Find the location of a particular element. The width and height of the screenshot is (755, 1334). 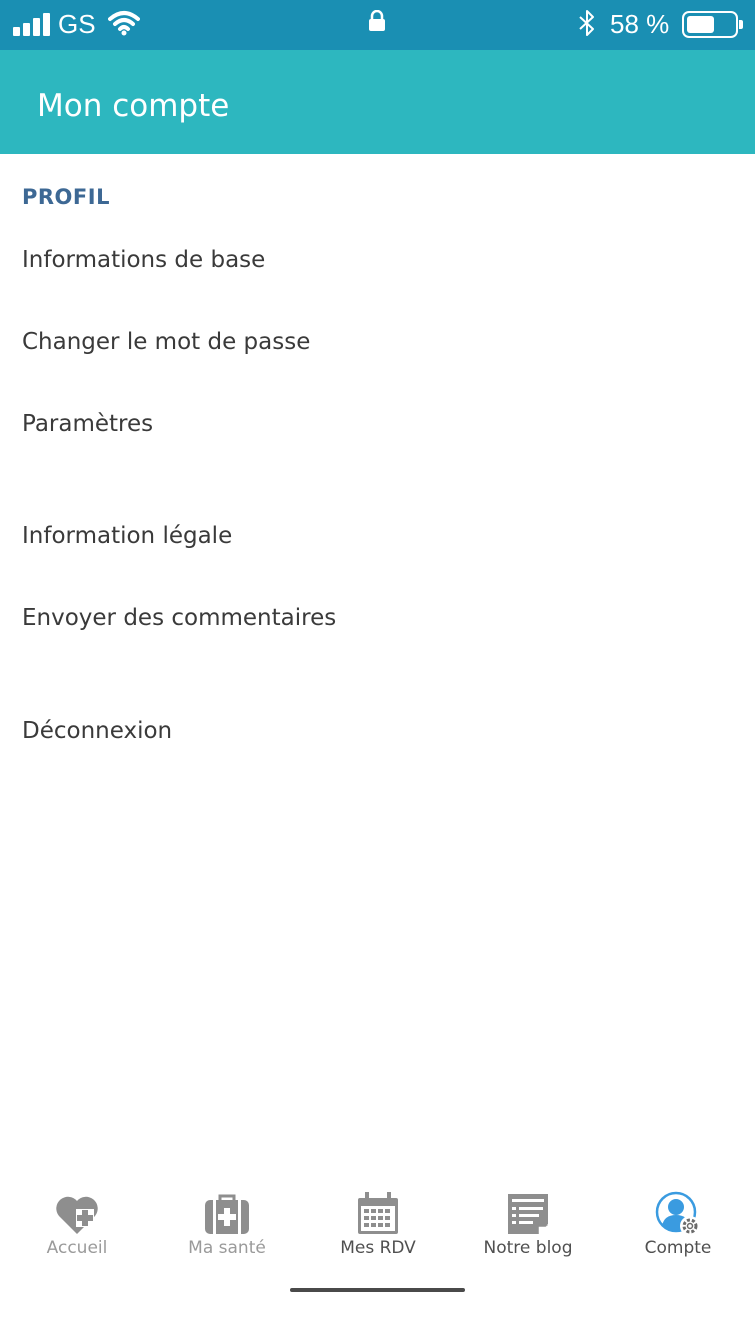

signal-icon is located at coordinates (31, 24).